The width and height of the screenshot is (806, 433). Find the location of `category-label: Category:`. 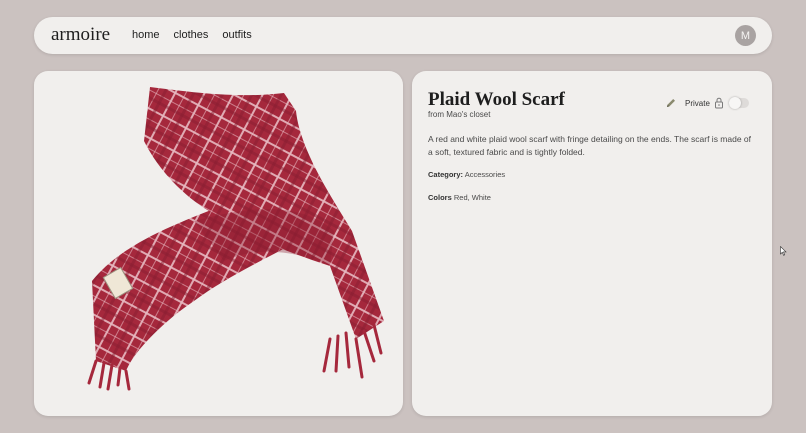

category-label: Category: is located at coordinates (446, 174).